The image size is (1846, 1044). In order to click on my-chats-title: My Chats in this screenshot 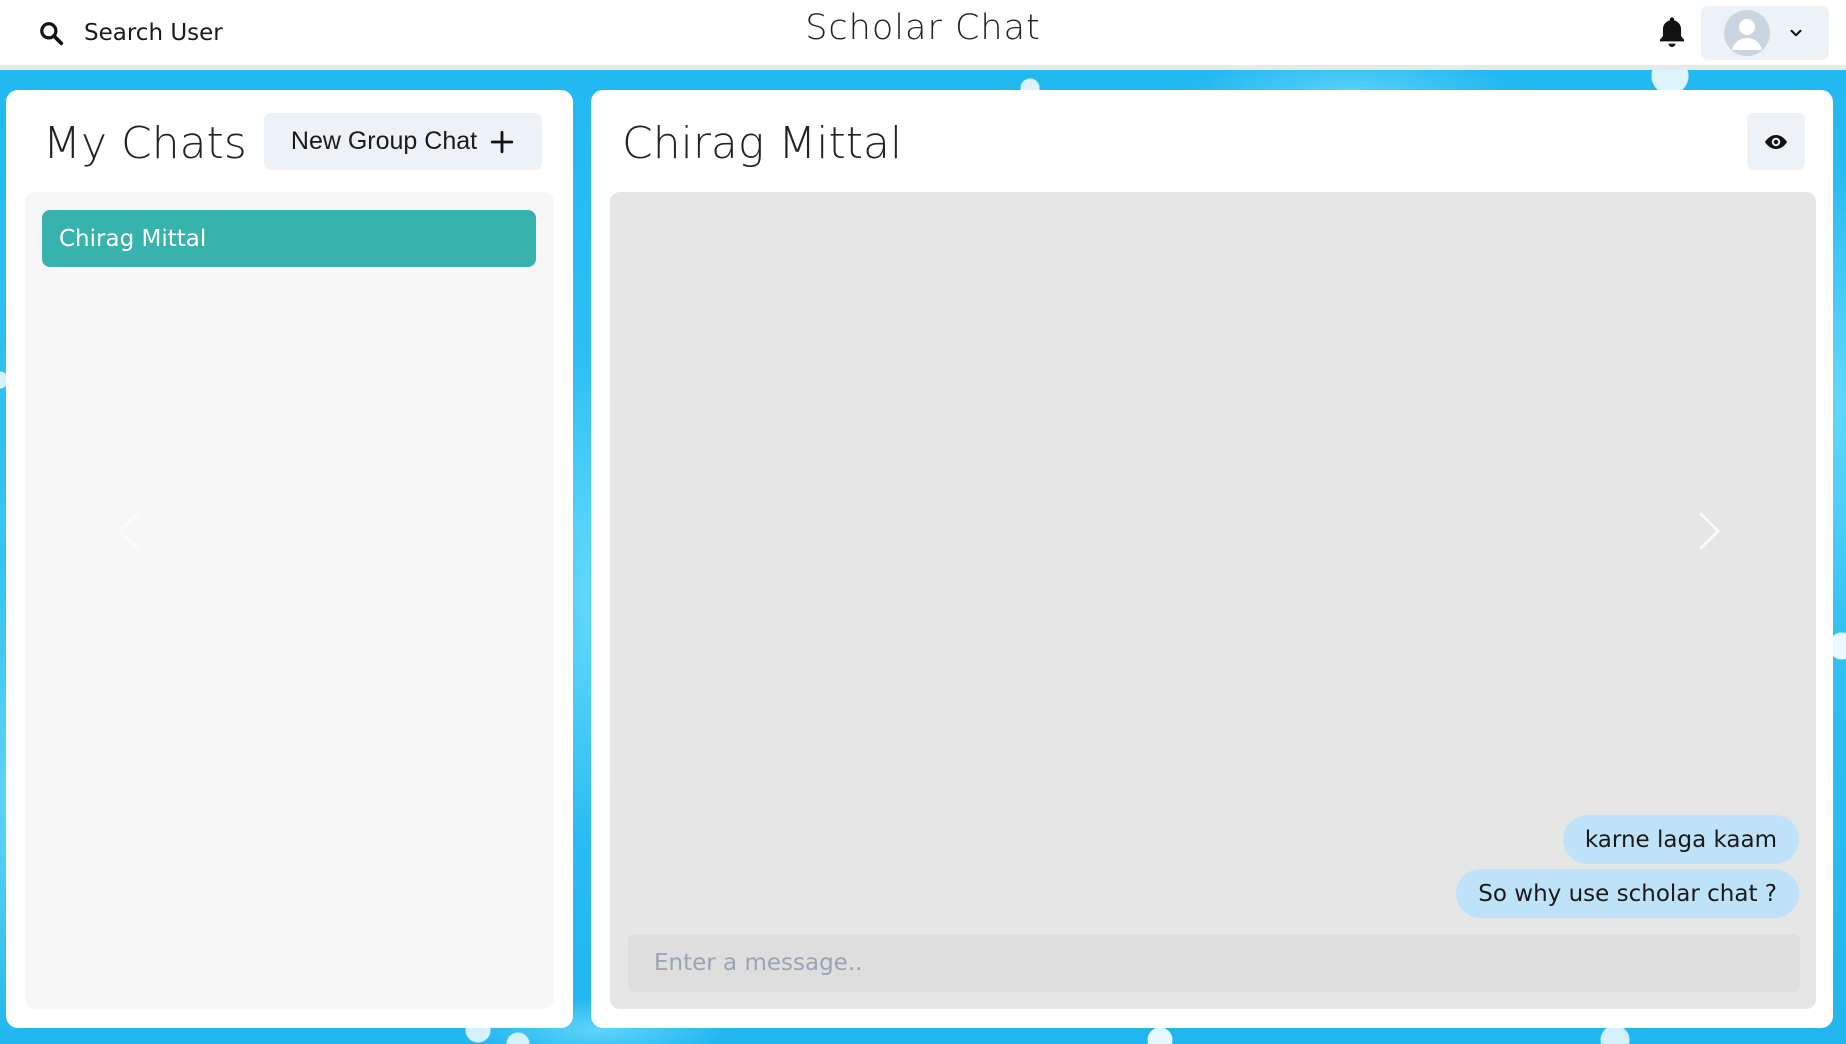, I will do `click(145, 143)`.